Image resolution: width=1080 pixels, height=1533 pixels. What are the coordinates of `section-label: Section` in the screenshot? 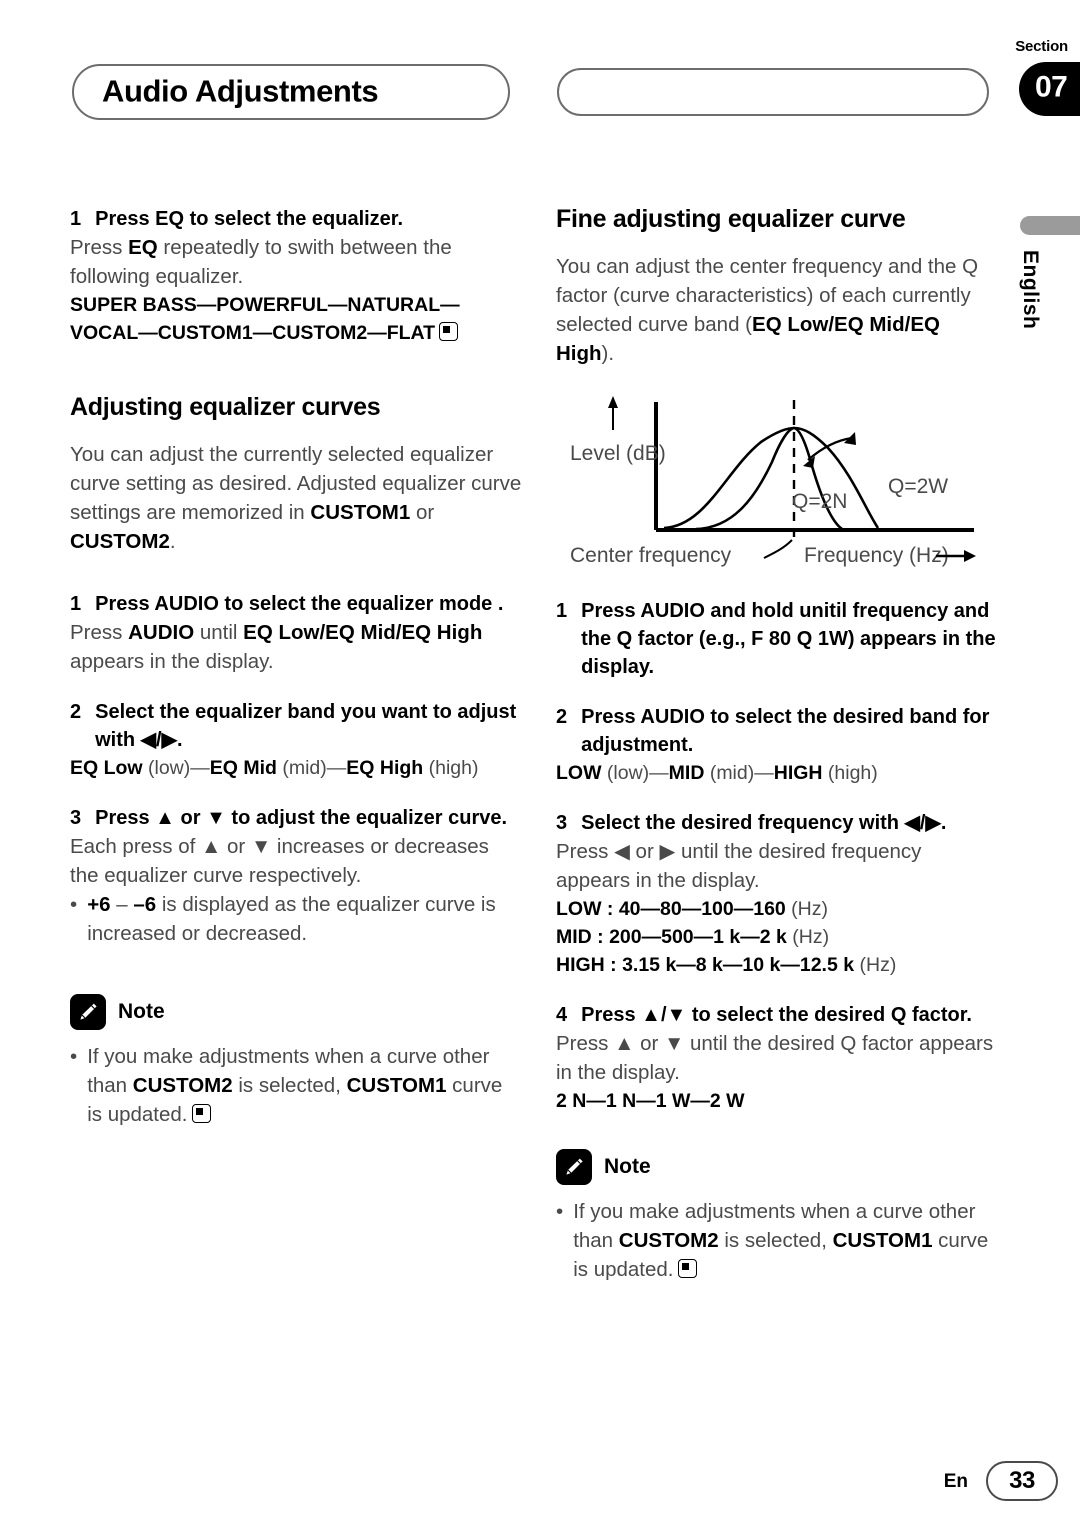 It's located at (1041, 46).